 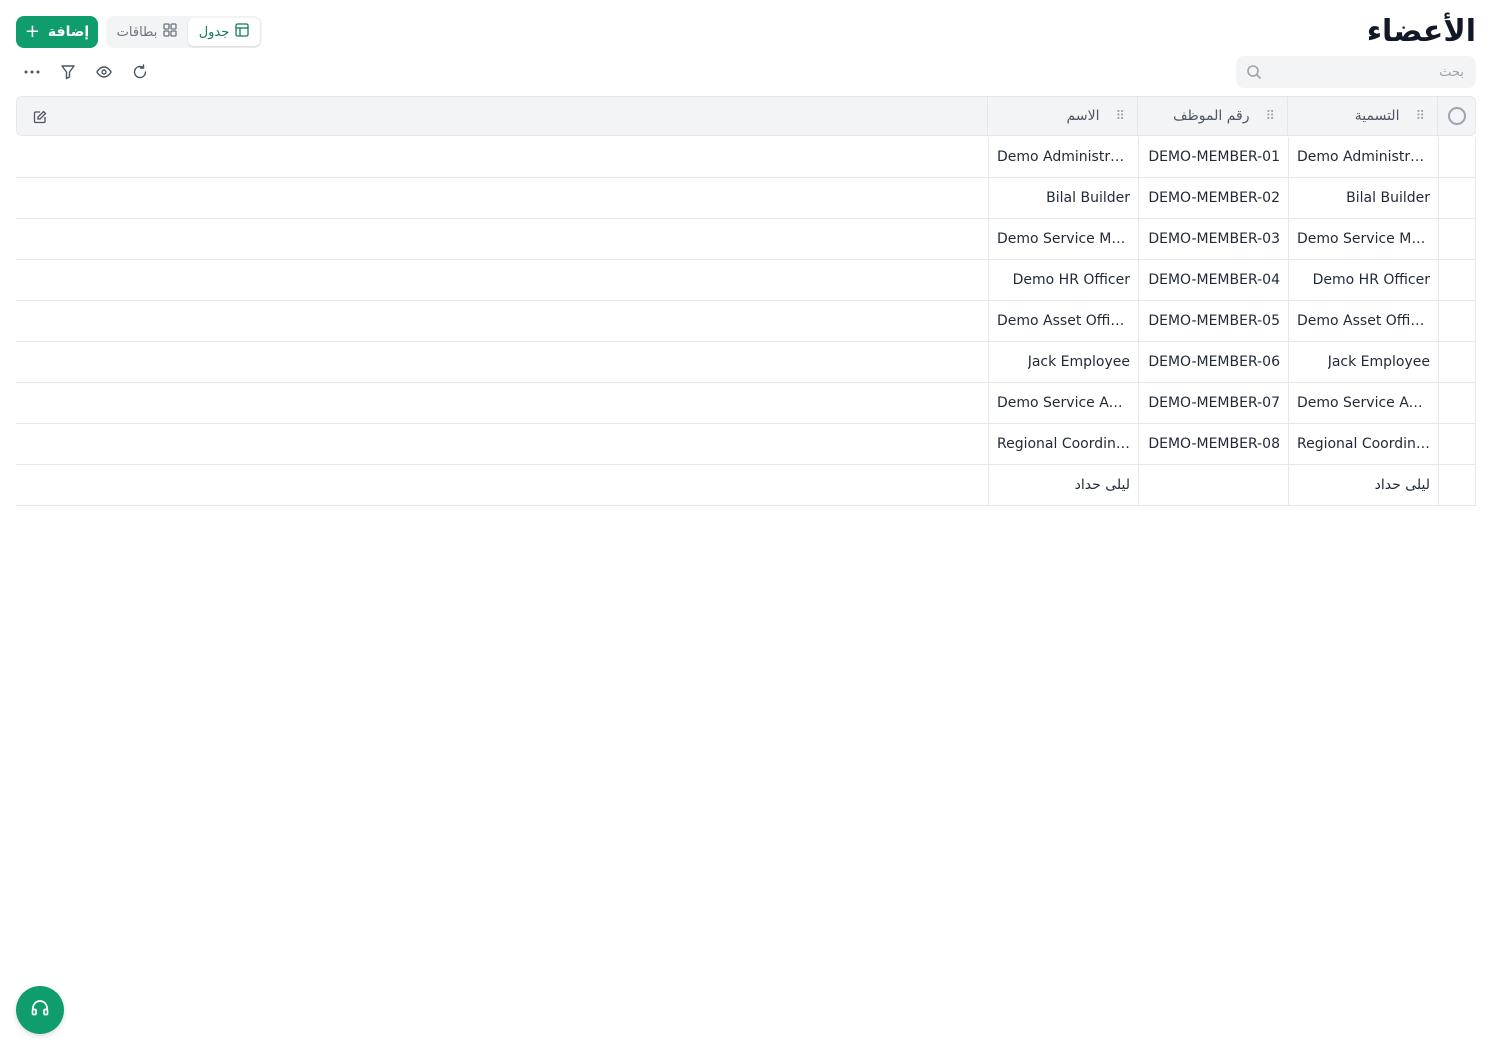 I want to click on table-row: Bilal Builder DEMO-MEMBER-02 Bilal Builder, so click(x=746, y=198).